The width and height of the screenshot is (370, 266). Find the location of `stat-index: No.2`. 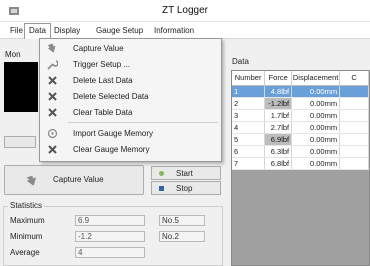

stat-index: No.2 is located at coordinates (182, 236).